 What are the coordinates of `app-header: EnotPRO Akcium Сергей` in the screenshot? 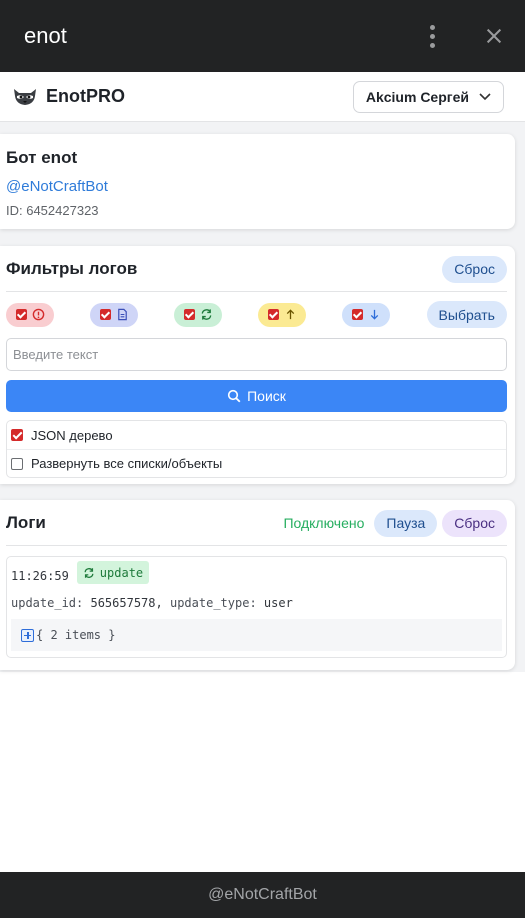 It's located at (262, 97).